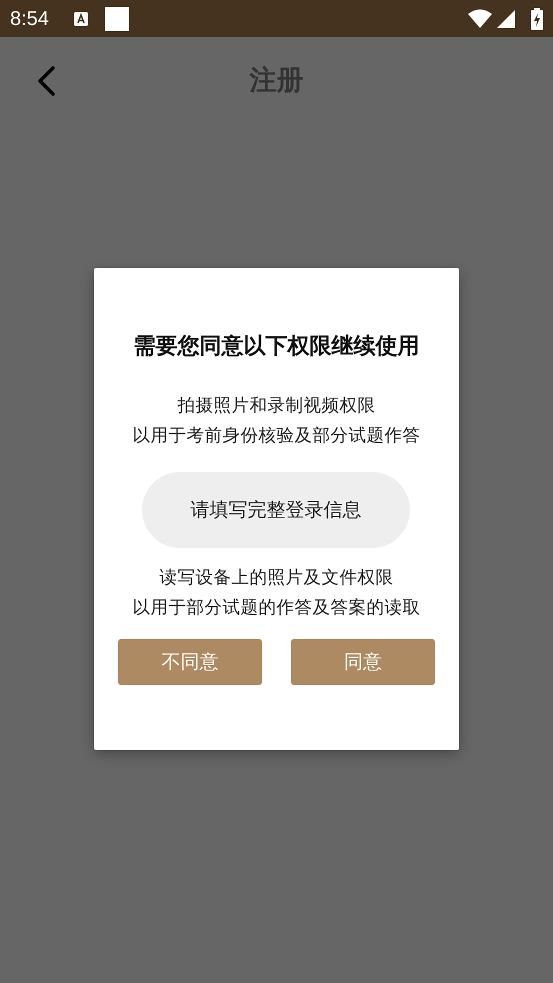 The height and width of the screenshot is (983, 553). Describe the element at coordinates (29, 19) in the screenshot. I see `clock: 8:54` at that location.